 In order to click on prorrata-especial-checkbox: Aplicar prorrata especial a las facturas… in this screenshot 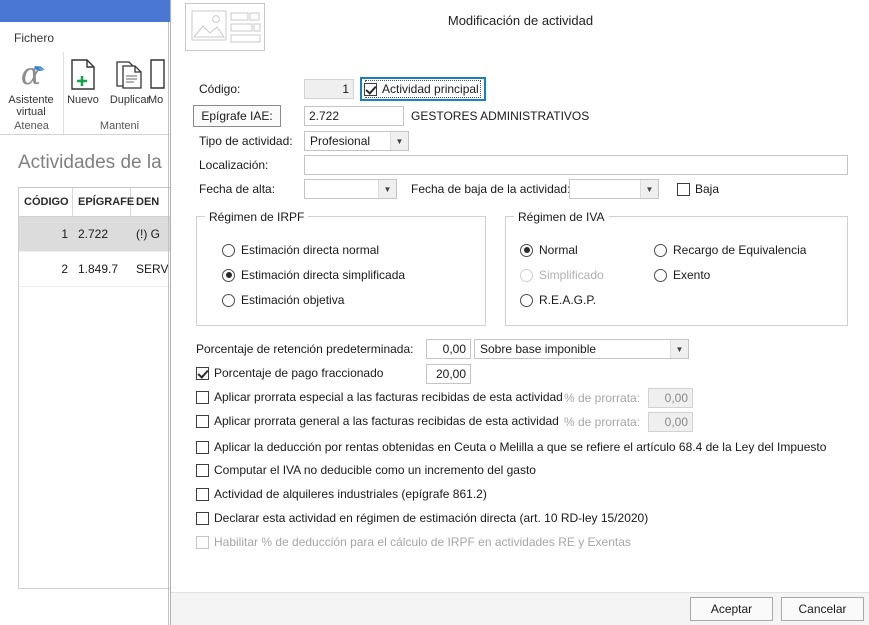, I will do `click(379, 397)`.